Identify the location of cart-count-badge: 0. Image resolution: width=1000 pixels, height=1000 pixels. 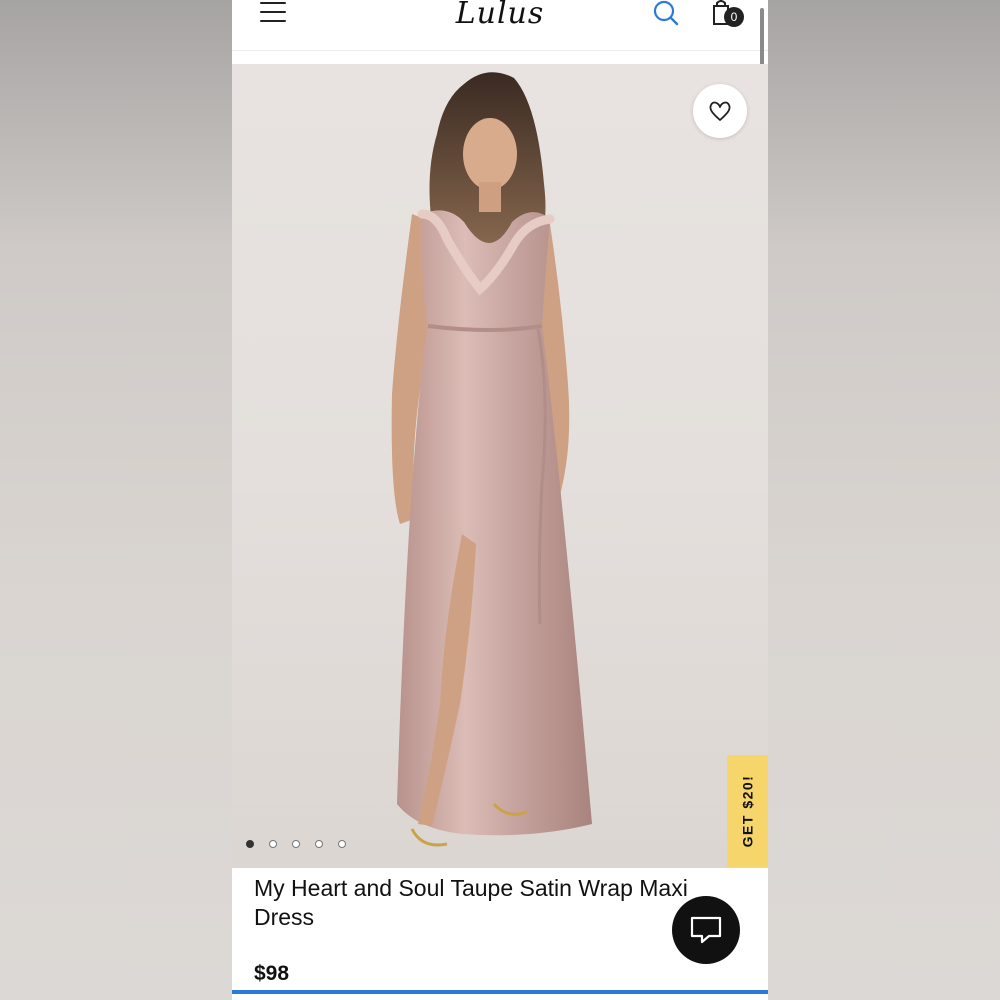
(734, 17).